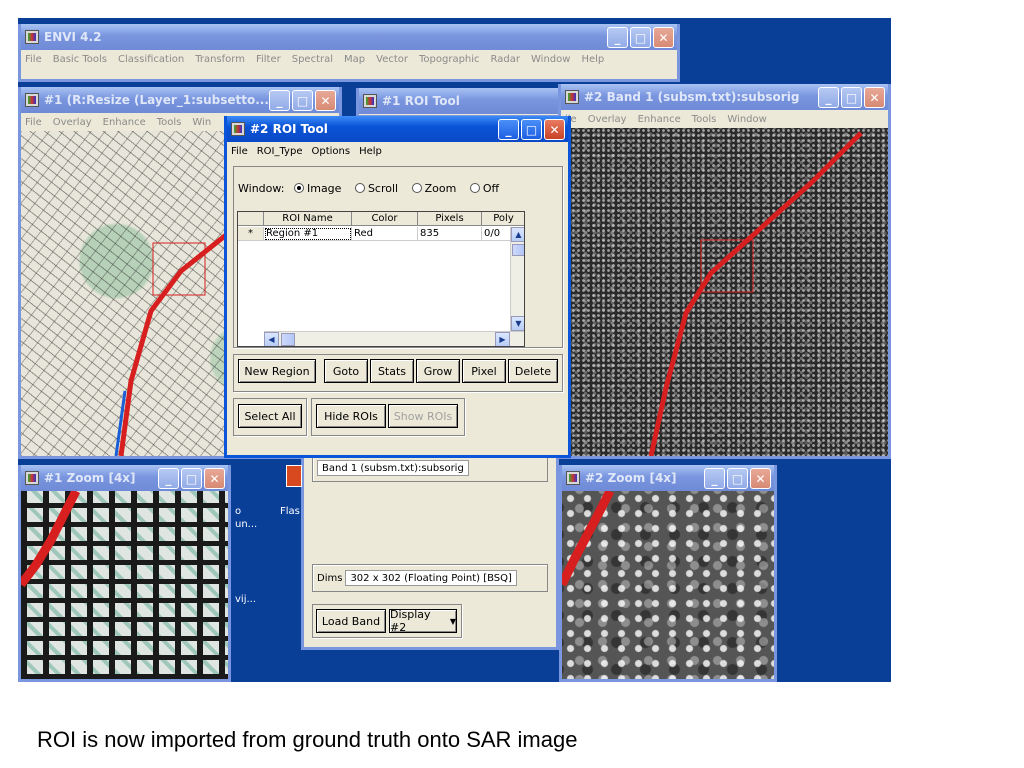  What do you see at coordinates (73, 37) in the screenshot?
I see `envi-title: ENVI 4.2` at bounding box center [73, 37].